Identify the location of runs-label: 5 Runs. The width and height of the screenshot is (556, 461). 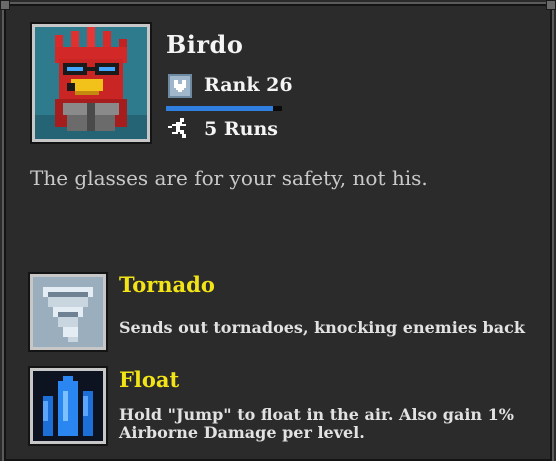
(241, 129).